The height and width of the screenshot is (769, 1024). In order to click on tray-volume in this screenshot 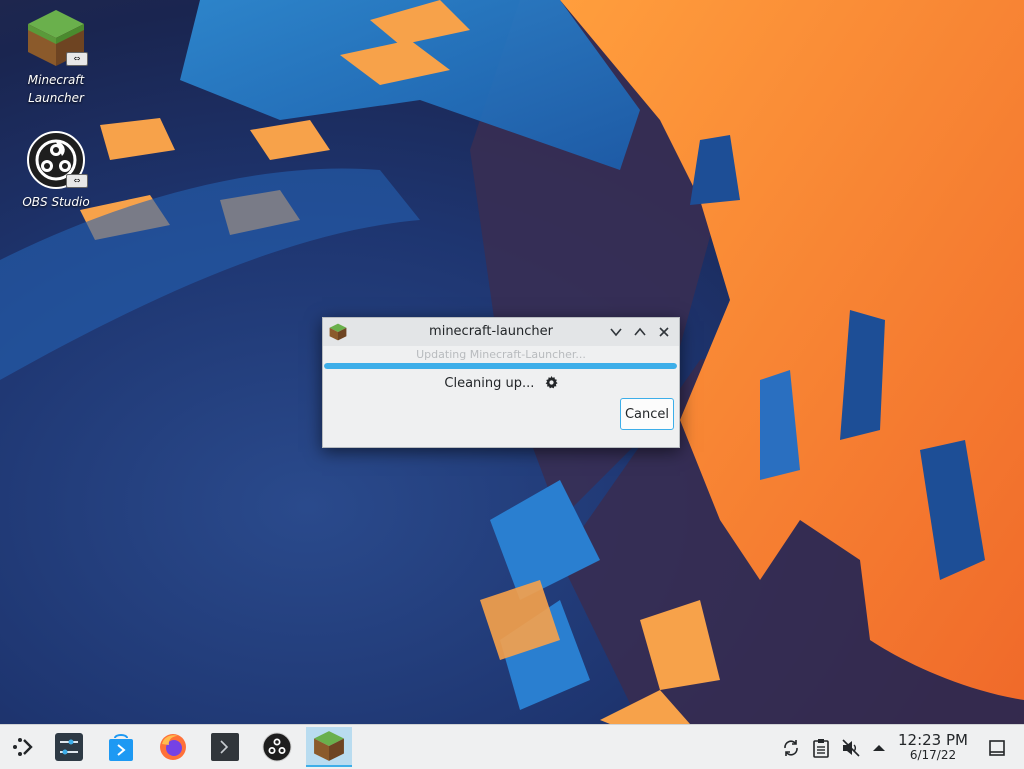, I will do `click(851, 748)`.